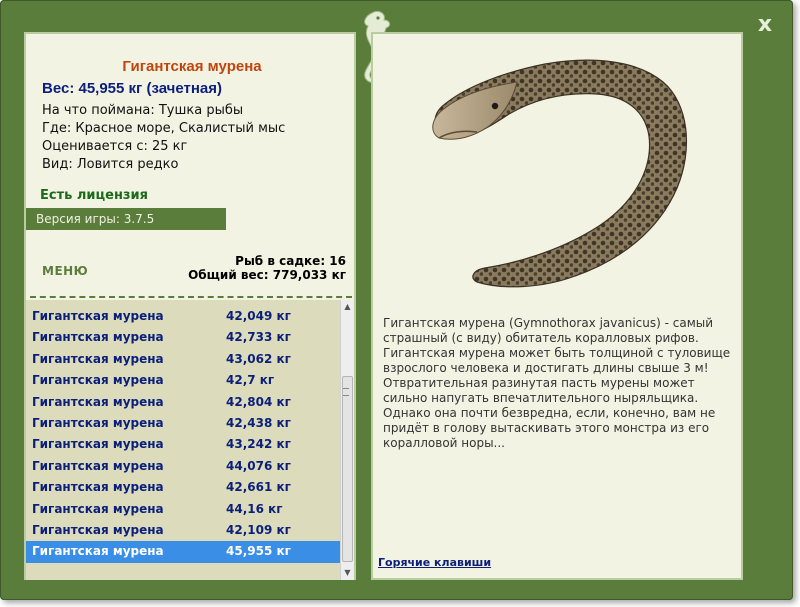 This screenshot has height=607, width=800. I want to click on info-bait: На что поймана: Тушка рыбы, so click(143, 110).